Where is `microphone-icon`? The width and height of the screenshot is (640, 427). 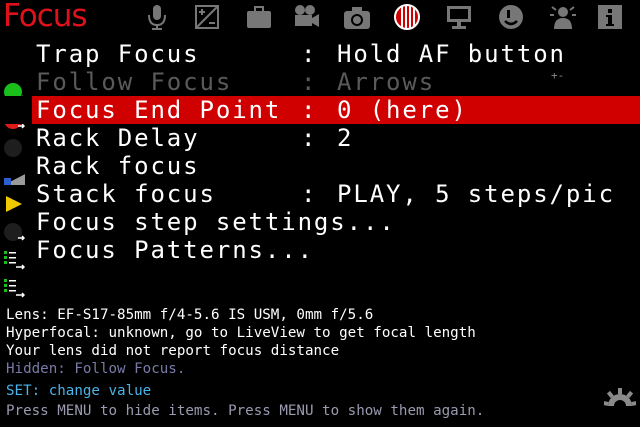 microphone-icon is located at coordinates (157, 17).